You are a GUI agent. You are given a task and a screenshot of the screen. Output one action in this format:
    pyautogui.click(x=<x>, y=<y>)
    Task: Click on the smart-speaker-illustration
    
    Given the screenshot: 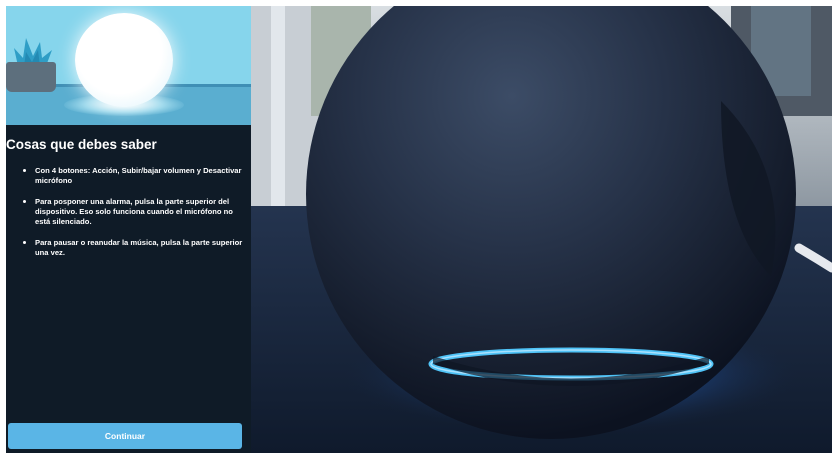 What is the action you would take?
    pyautogui.click(x=128, y=65)
    